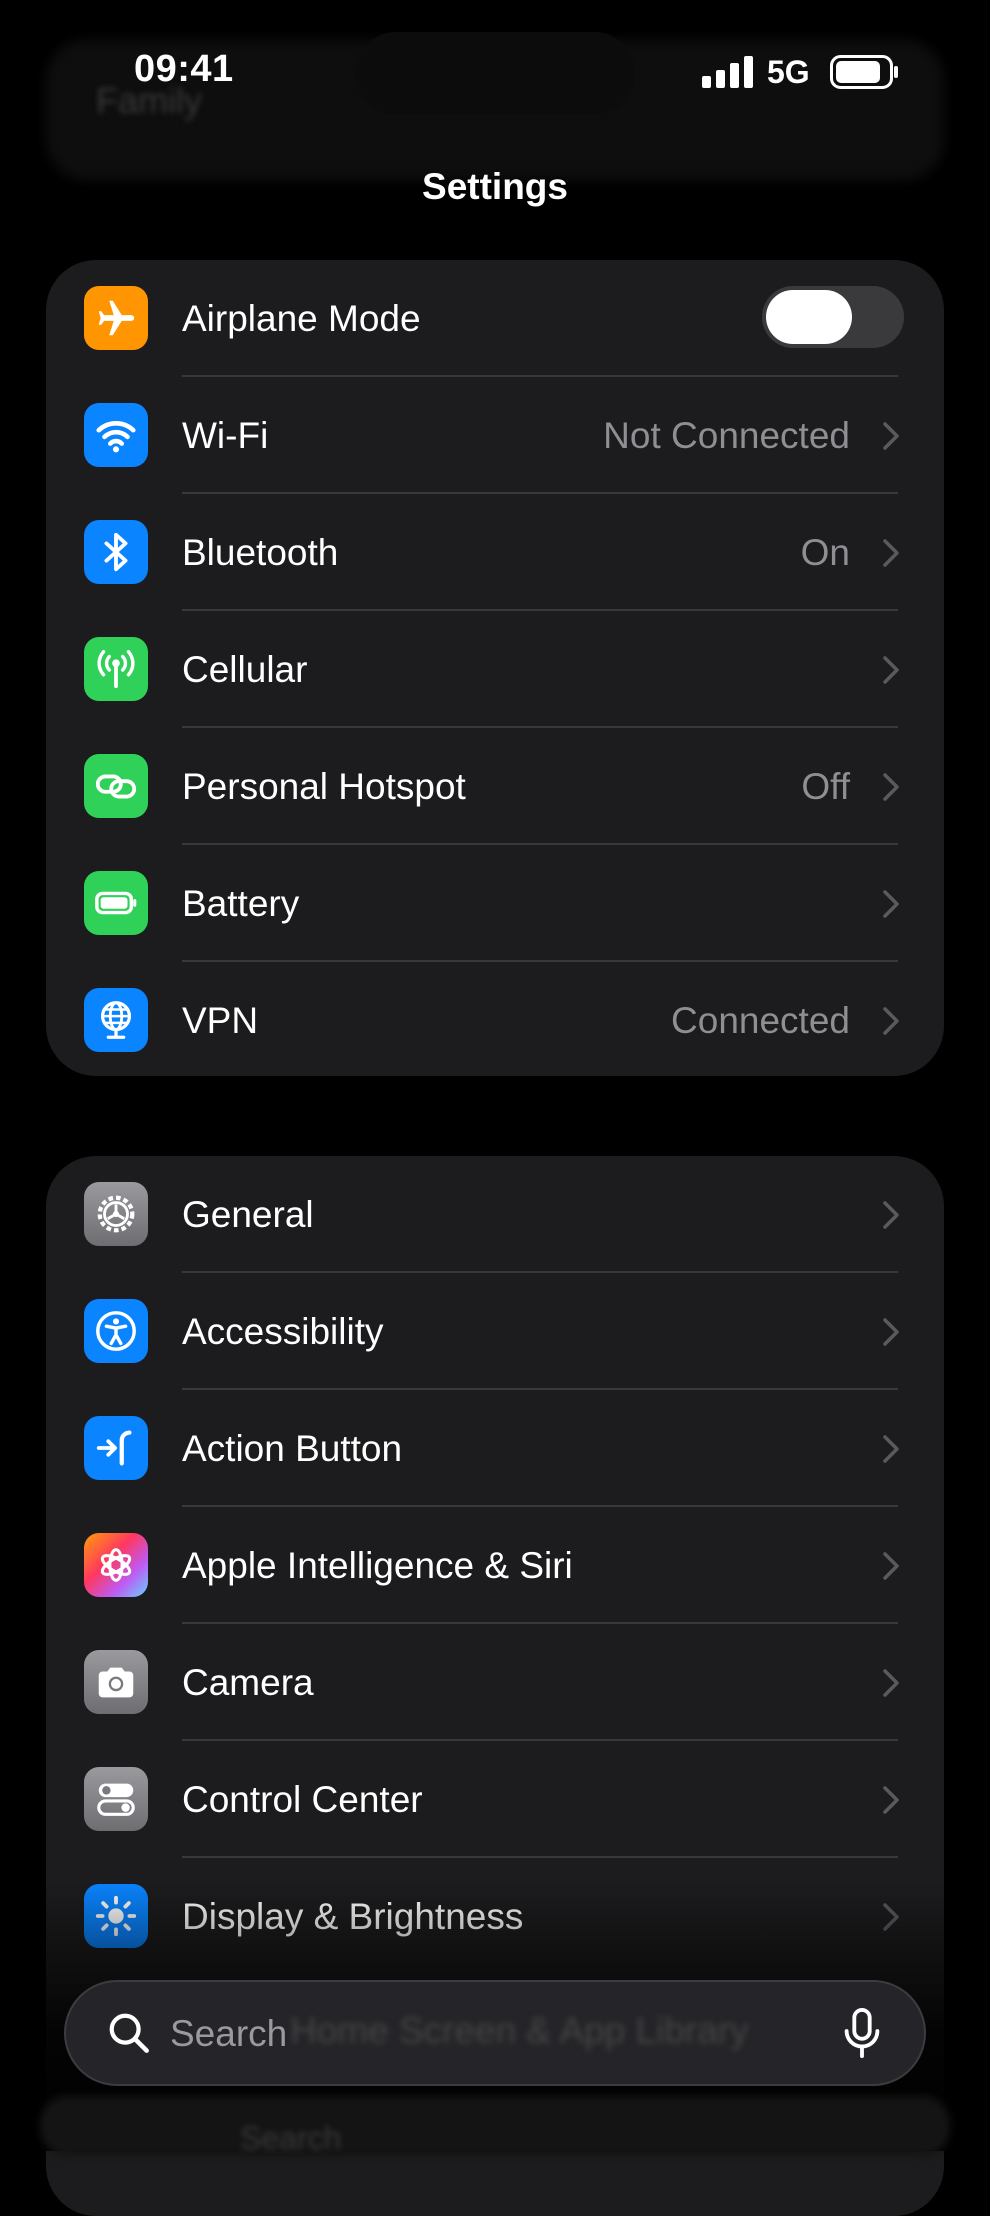 The height and width of the screenshot is (2216, 990). Describe the element at coordinates (495, 903) in the screenshot. I see `row-battery: Battery` at that location.